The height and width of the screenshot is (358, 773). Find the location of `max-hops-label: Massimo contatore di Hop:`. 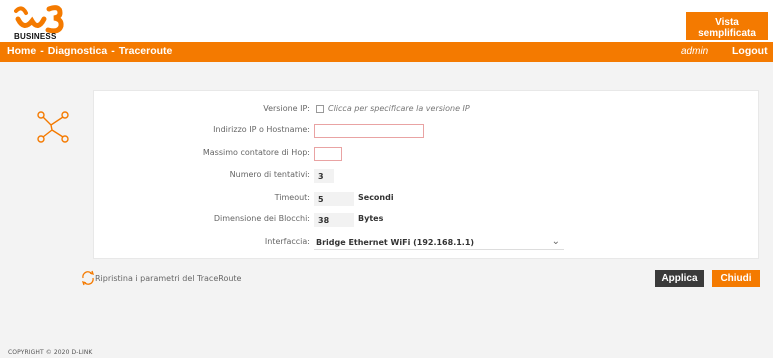

max-hops-label: Massimo contatore di Hop: is located at coordinates (256, 152).